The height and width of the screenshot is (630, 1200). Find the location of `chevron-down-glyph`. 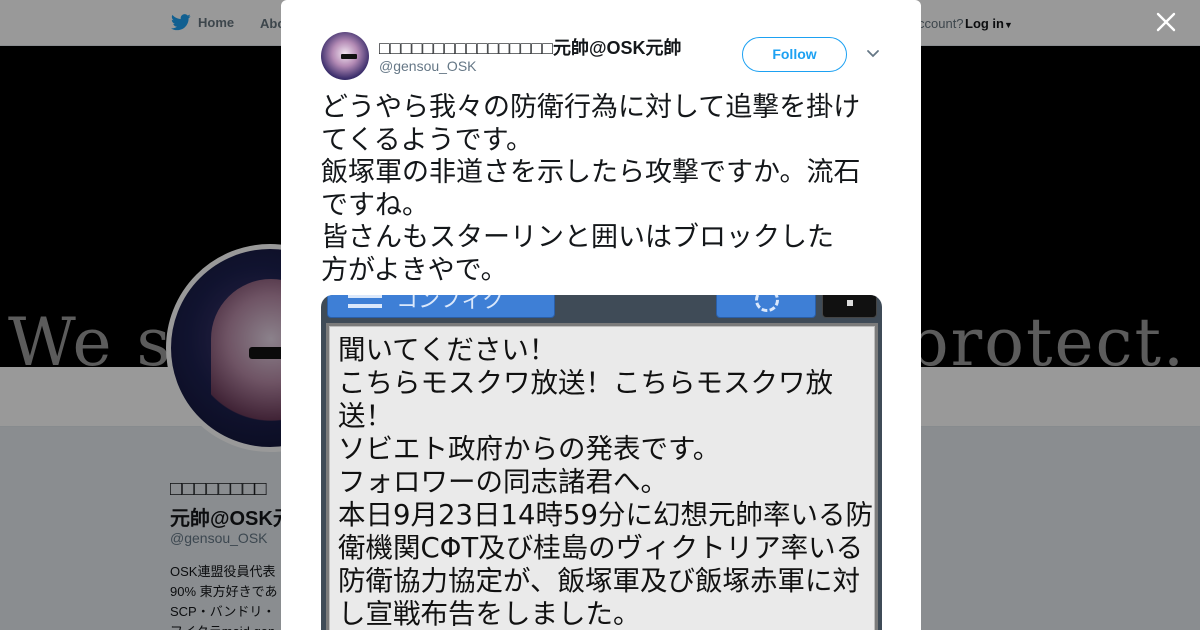

chevron-down-glyph is located at coordinates (873, 54).